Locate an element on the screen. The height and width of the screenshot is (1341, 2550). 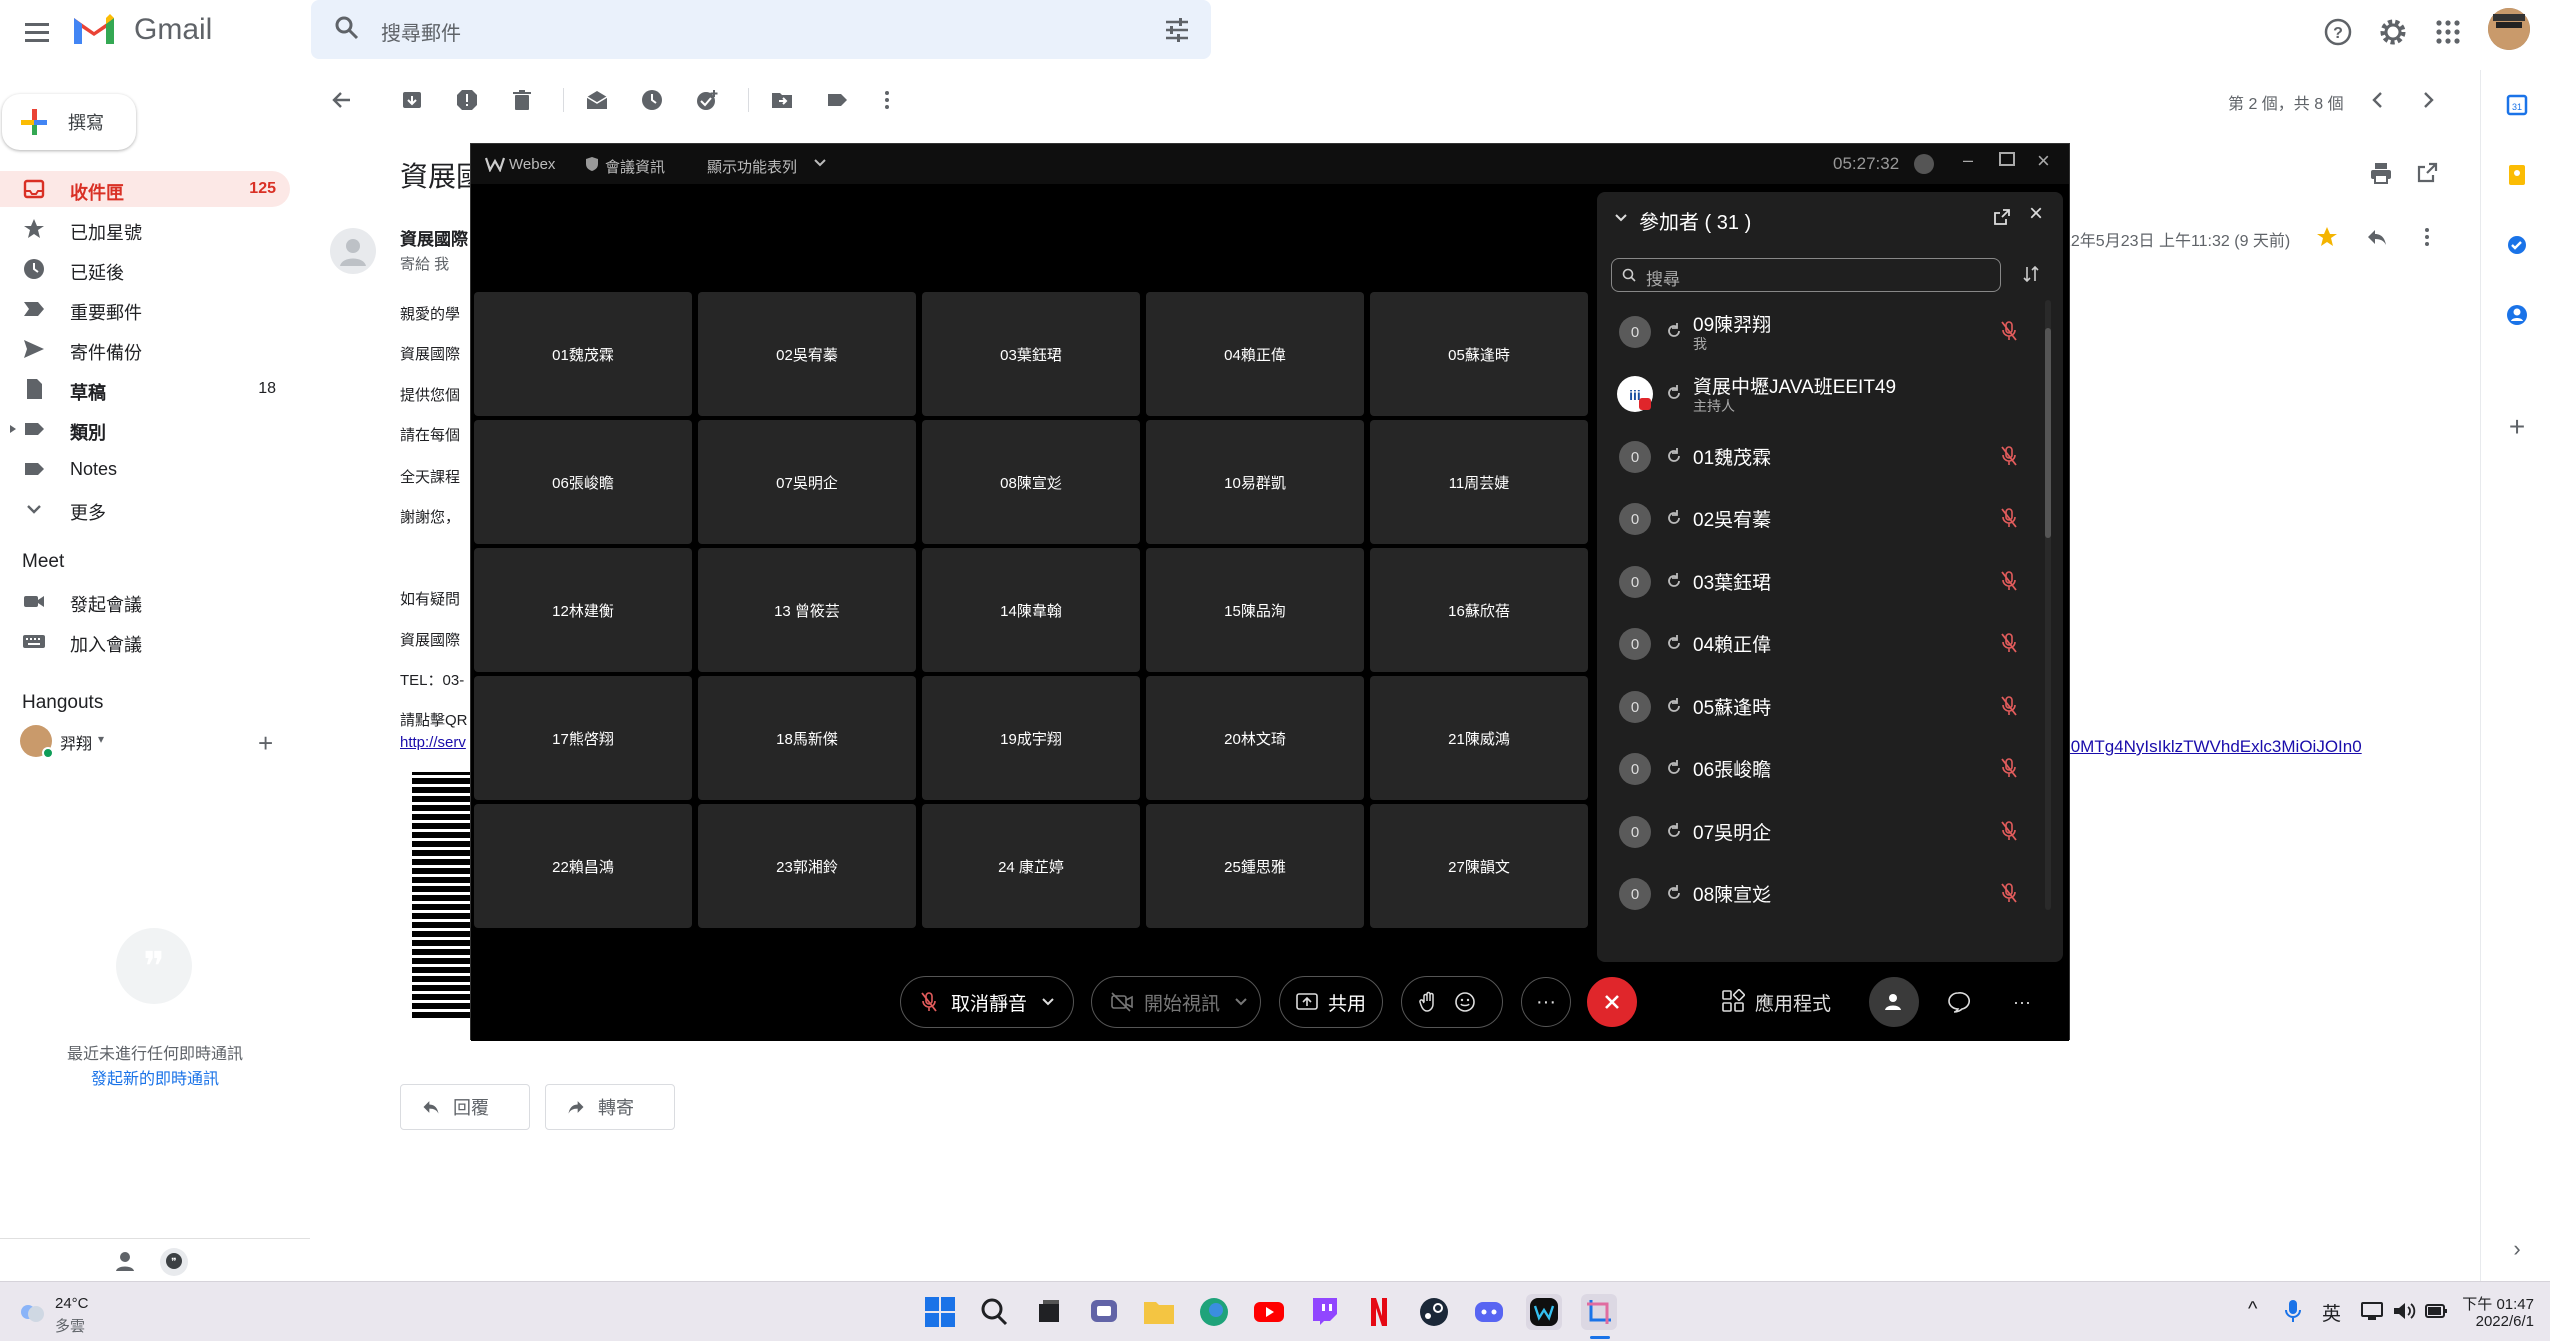
mail-link: http://serv is located at coordinates (433, 742).